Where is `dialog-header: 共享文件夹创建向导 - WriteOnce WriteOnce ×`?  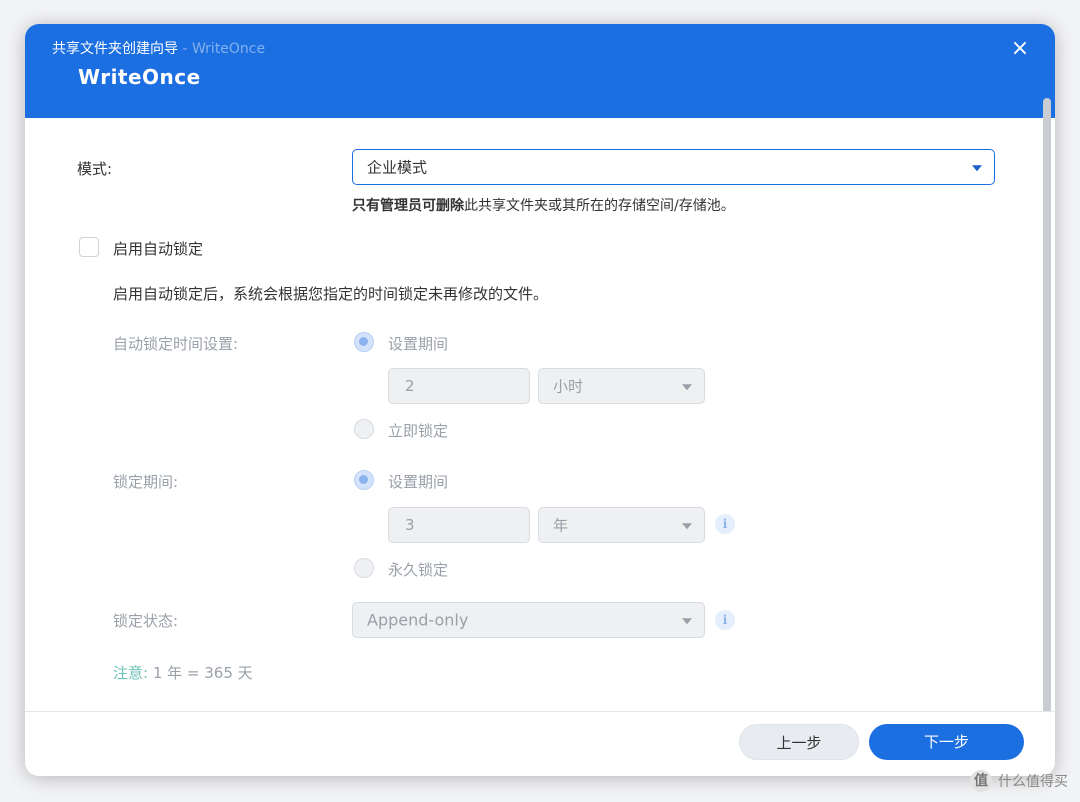 dialog-header: 共享文件夹创建向导 - WriteOnce WriteOnce × is located at coordinates (540, 71).